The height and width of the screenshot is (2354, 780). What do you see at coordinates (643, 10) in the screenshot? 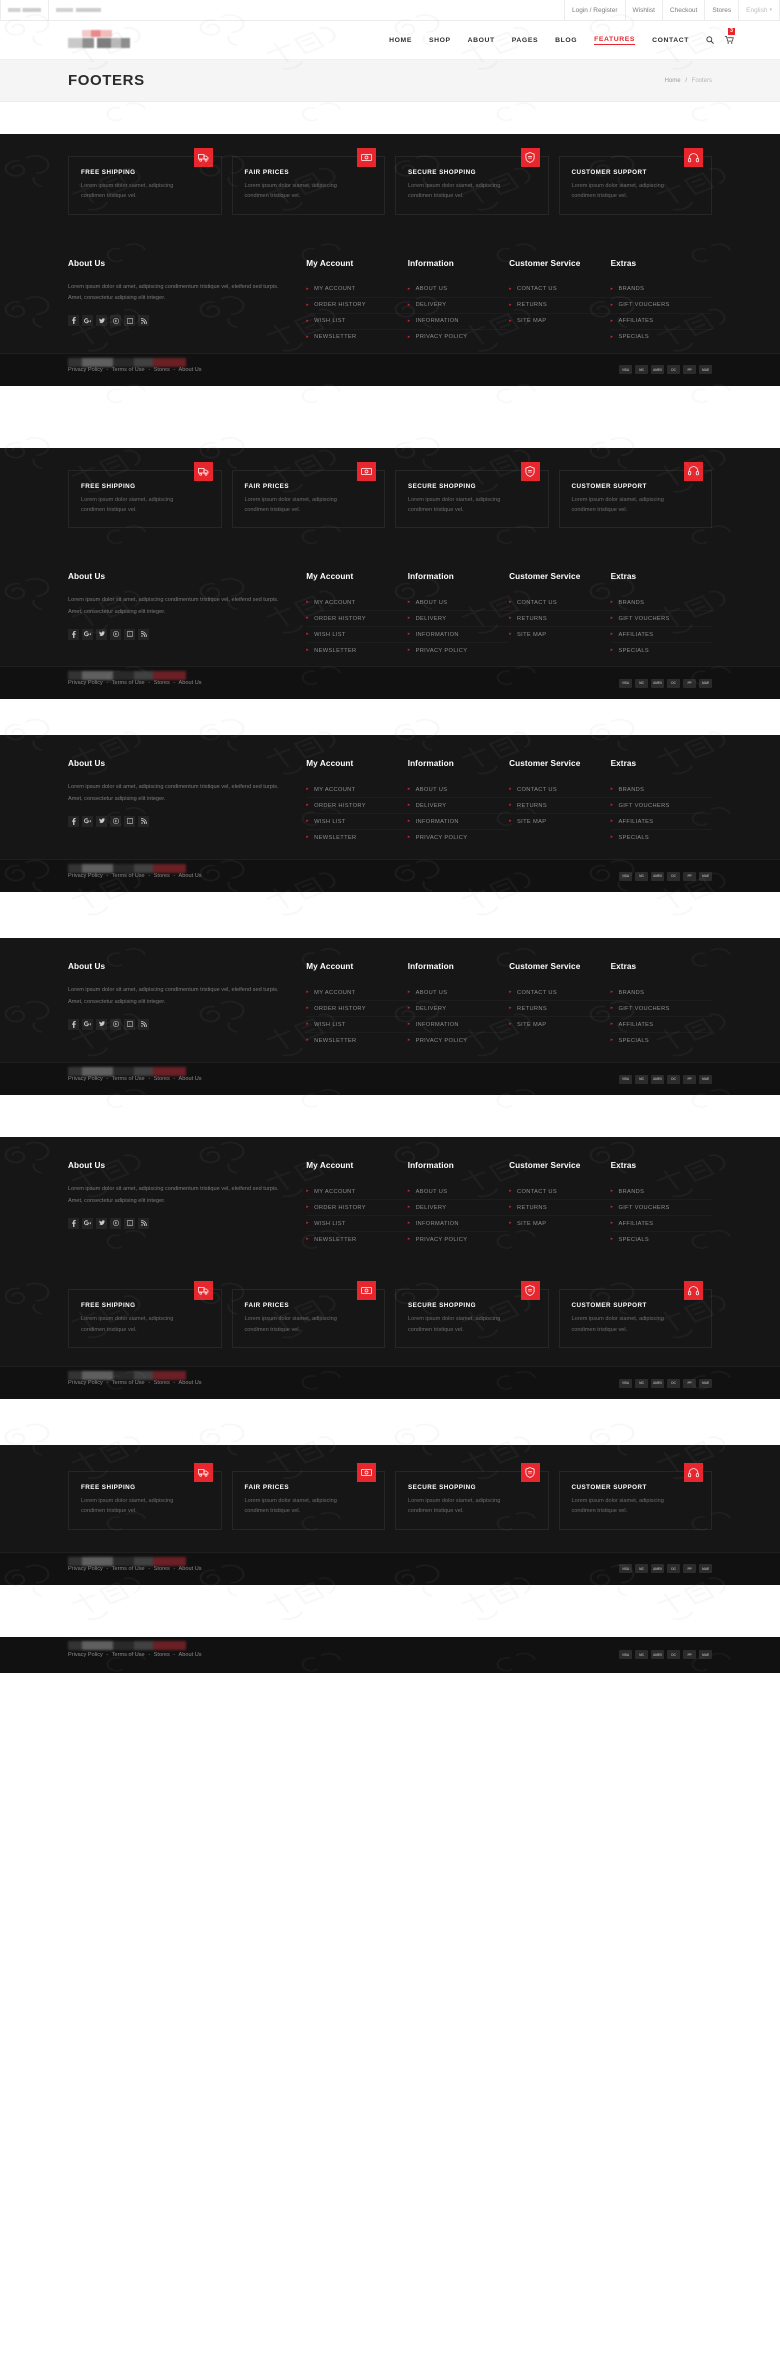
I see `topbar-link-wishlist: Wishlist` at bounding box center [643, 10].